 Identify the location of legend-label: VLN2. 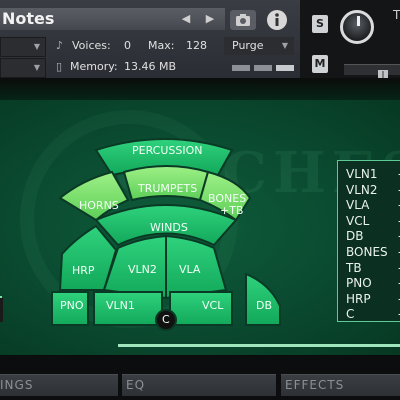
(362, 189).